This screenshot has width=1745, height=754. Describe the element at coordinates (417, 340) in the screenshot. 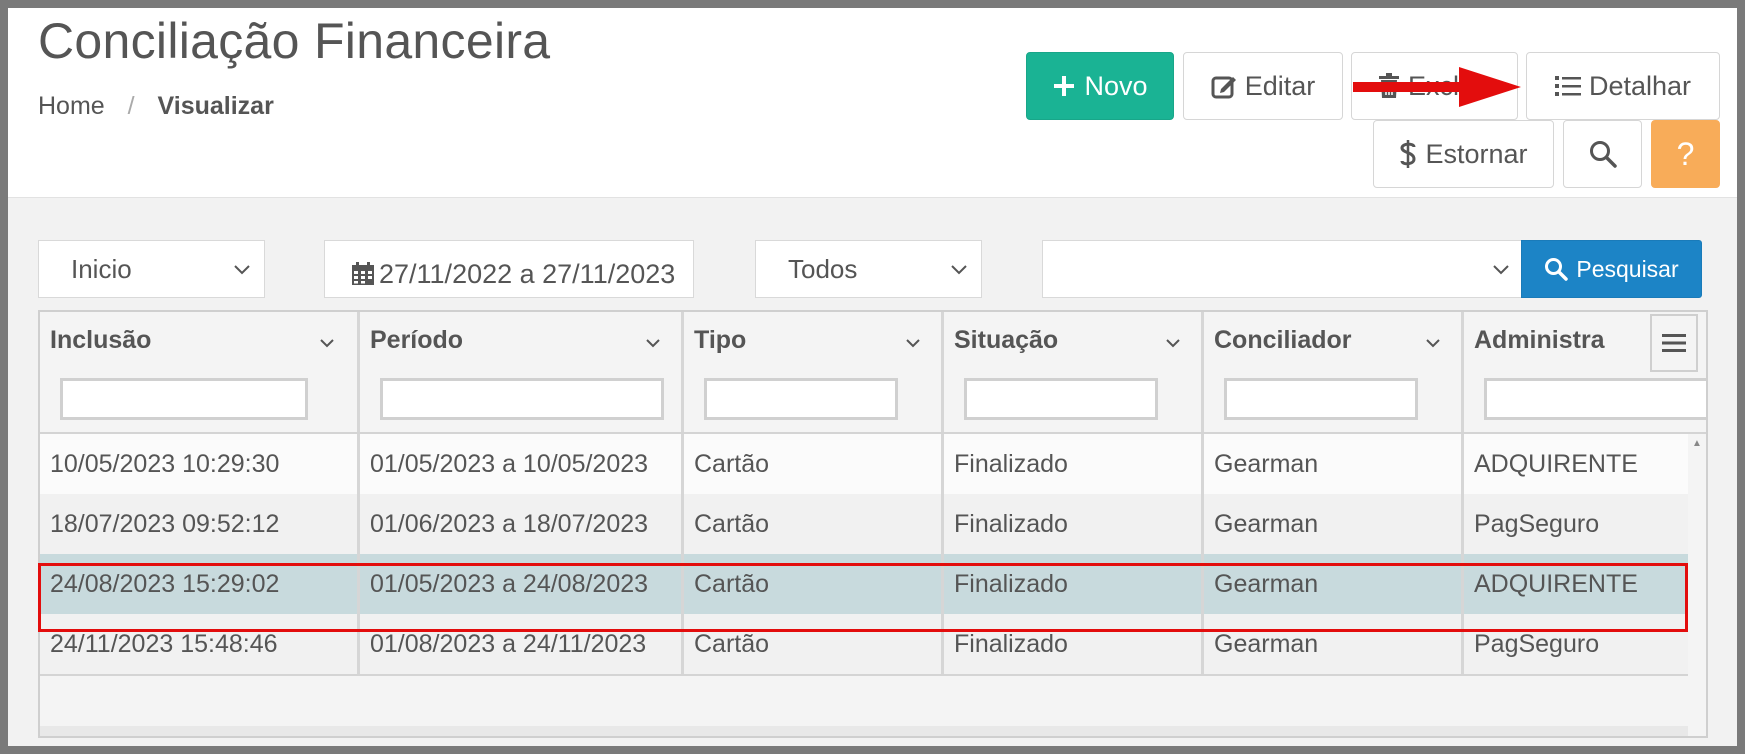

I see `column-label: Período` at that location.